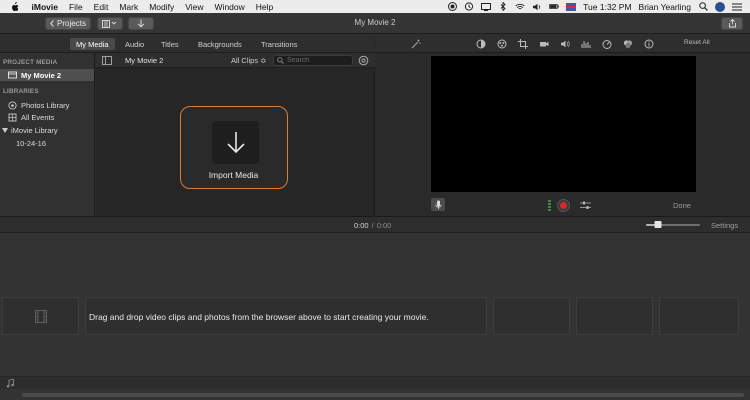  What do you see at coordinates (384, 225) in the screenshot?
I see `total-duration: 0:00` at bounding box center [384, 225].